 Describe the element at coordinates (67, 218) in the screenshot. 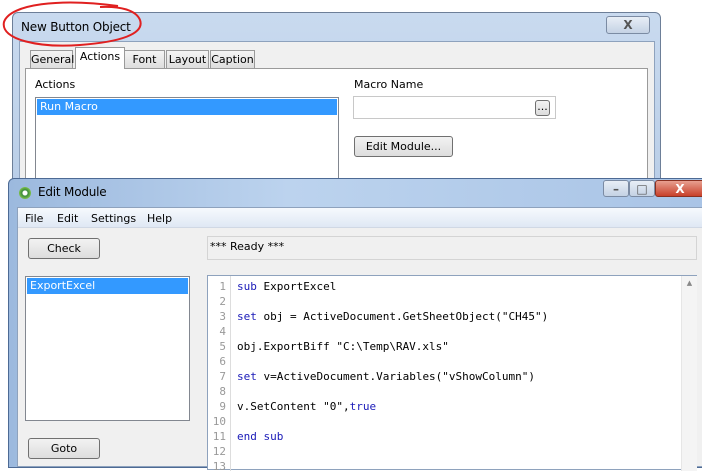

I see `menu-edit: Edit` at that location.